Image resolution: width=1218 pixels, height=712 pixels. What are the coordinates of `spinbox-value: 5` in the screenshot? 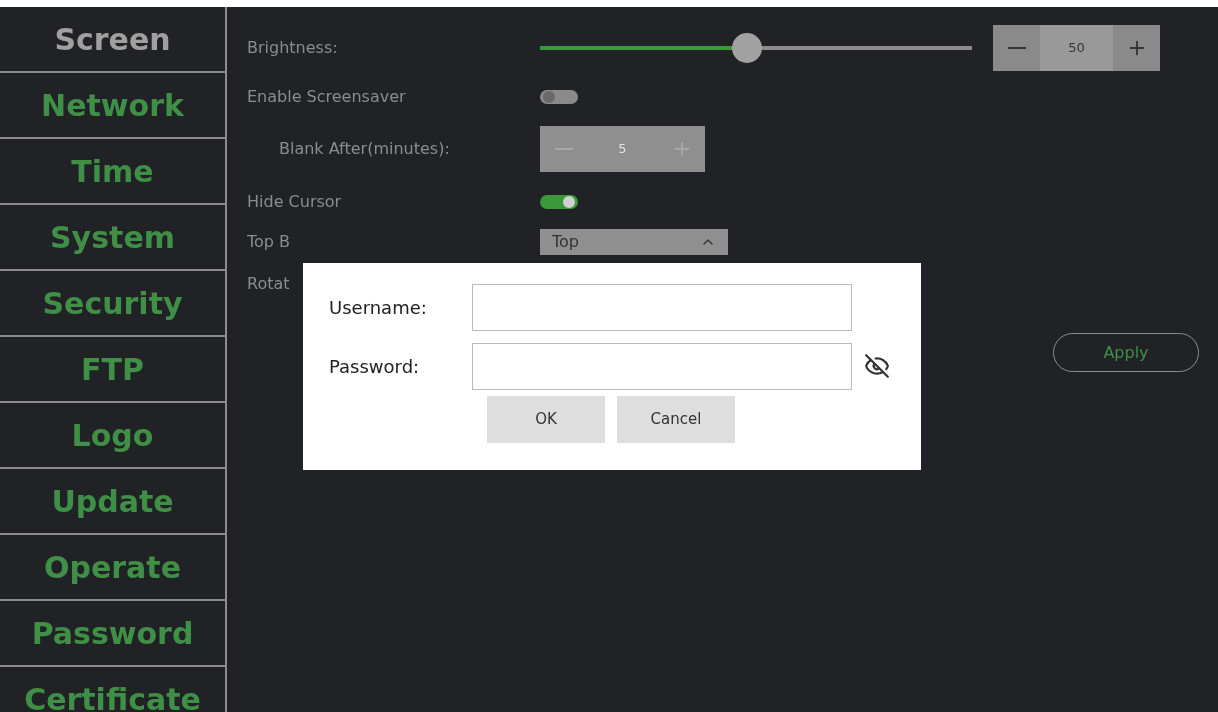 It's located at (622, 149).